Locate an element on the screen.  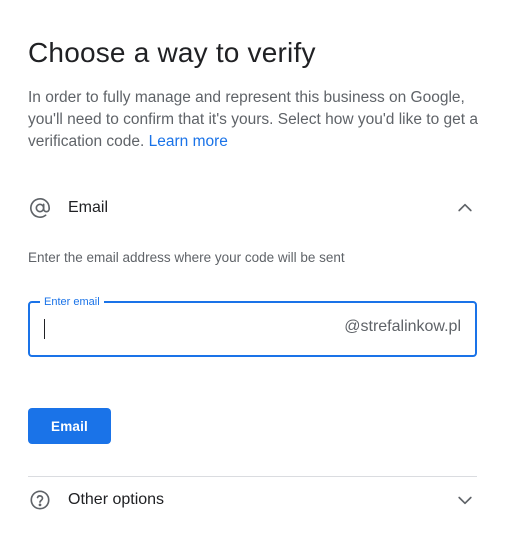
email-submit-button: Email is located at coordinates (69, 426).